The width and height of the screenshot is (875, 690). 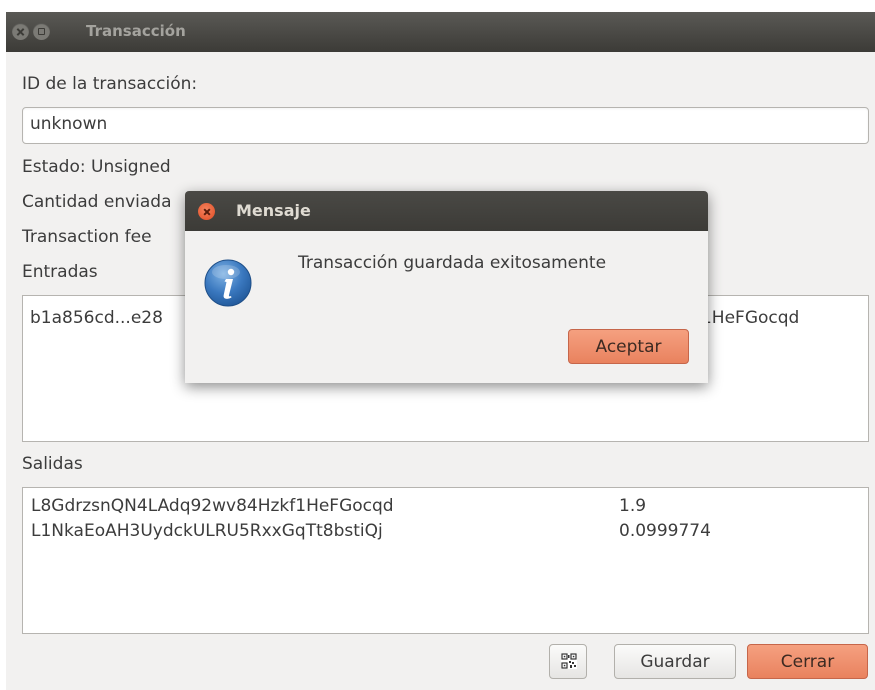 What do you see at coordinates (452, 263) in the screenshot?
I see `dialog-message: Transacción guardada exitosamente` at bounding box center [452, 263].